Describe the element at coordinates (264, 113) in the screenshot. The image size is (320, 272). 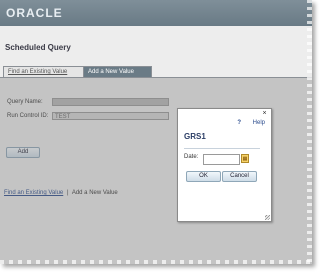
I see `close-icon: ×` at that location.